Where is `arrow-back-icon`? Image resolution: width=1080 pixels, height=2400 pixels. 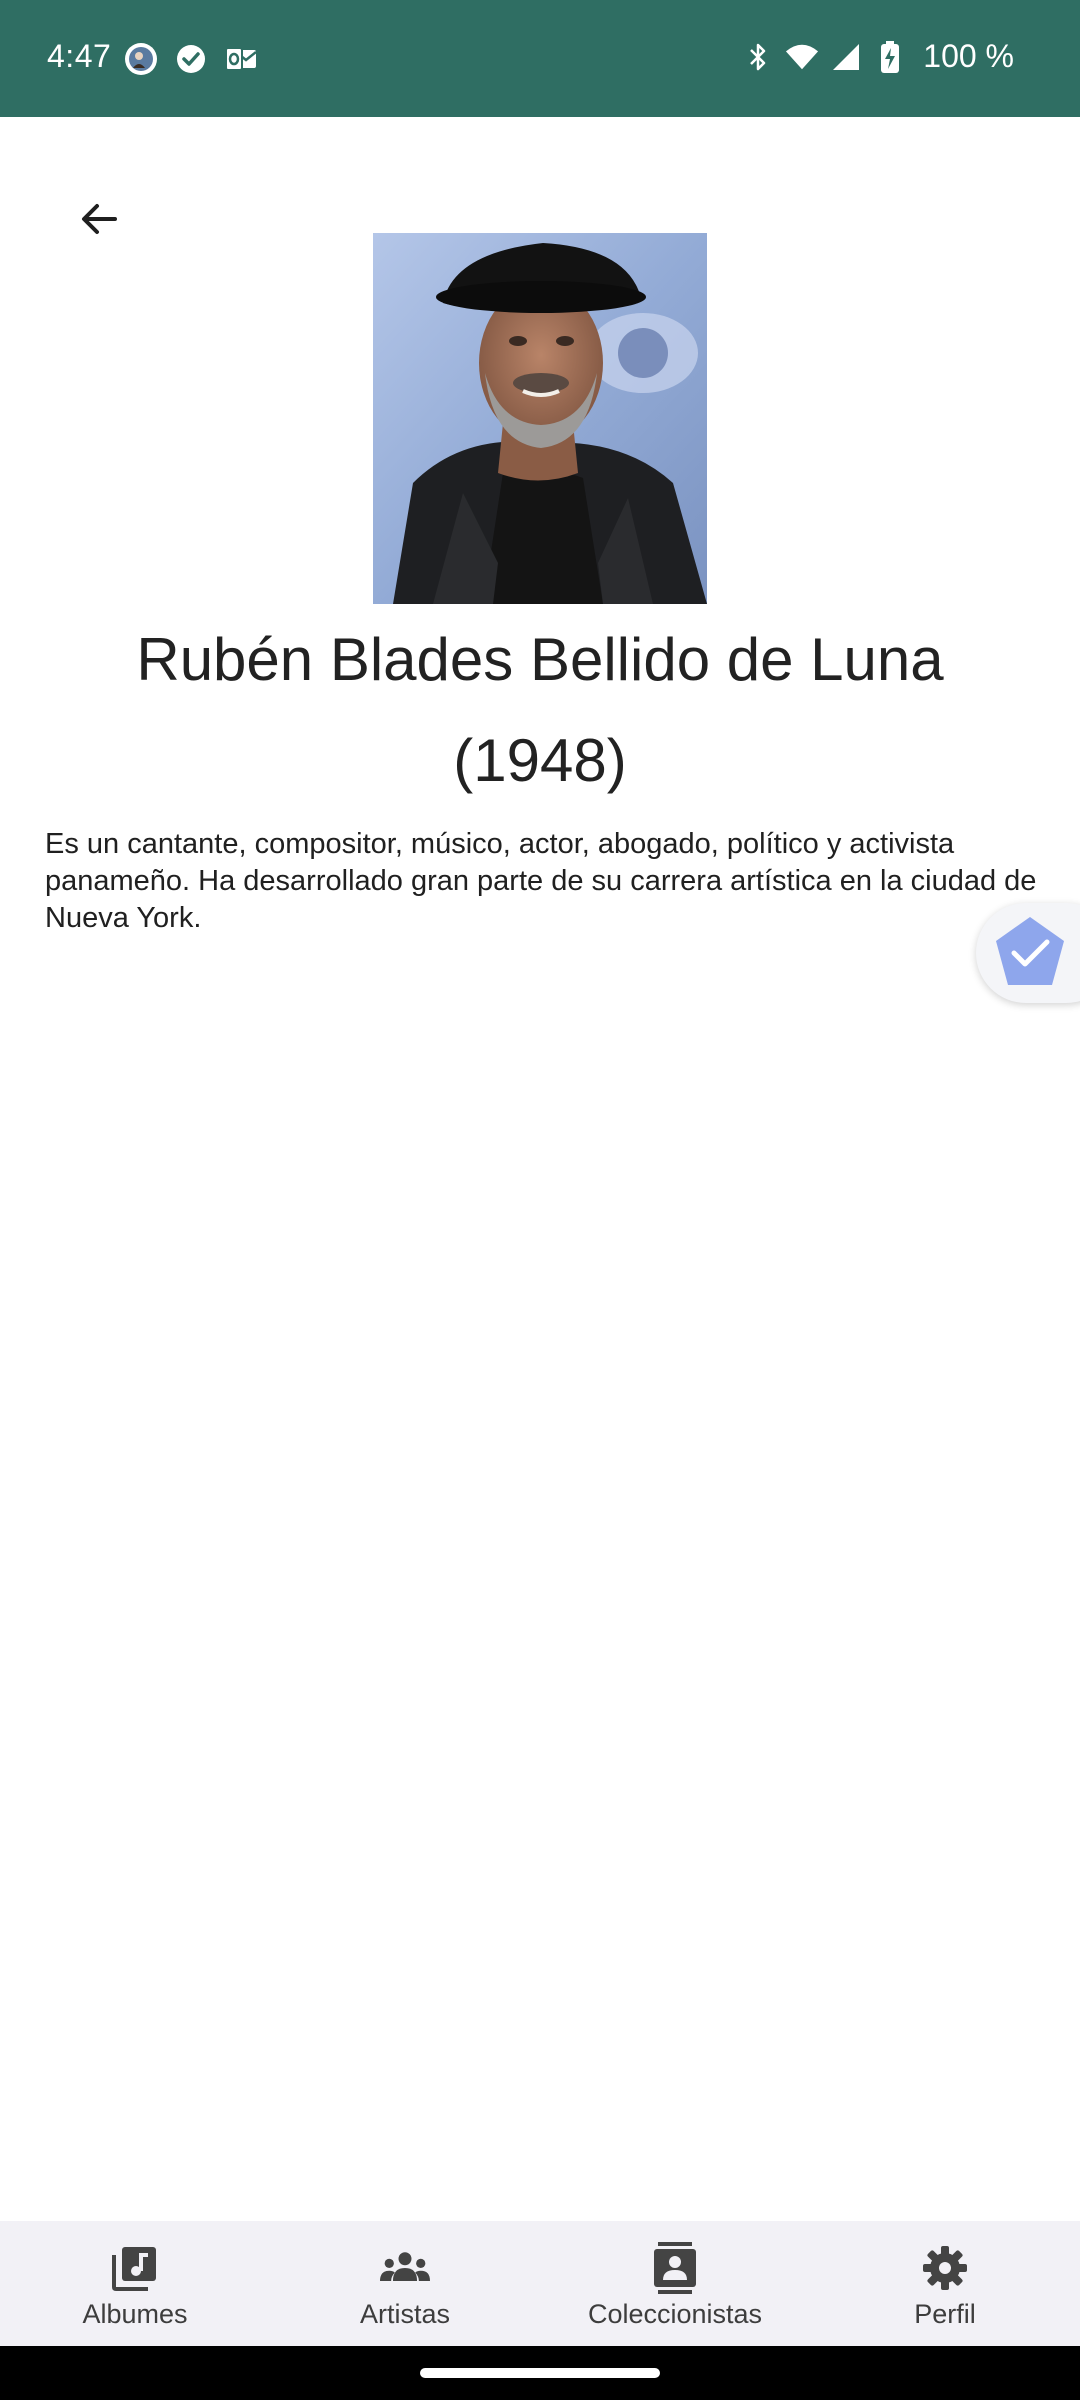 arrow-back-icon is located at coordinates (99, 219).